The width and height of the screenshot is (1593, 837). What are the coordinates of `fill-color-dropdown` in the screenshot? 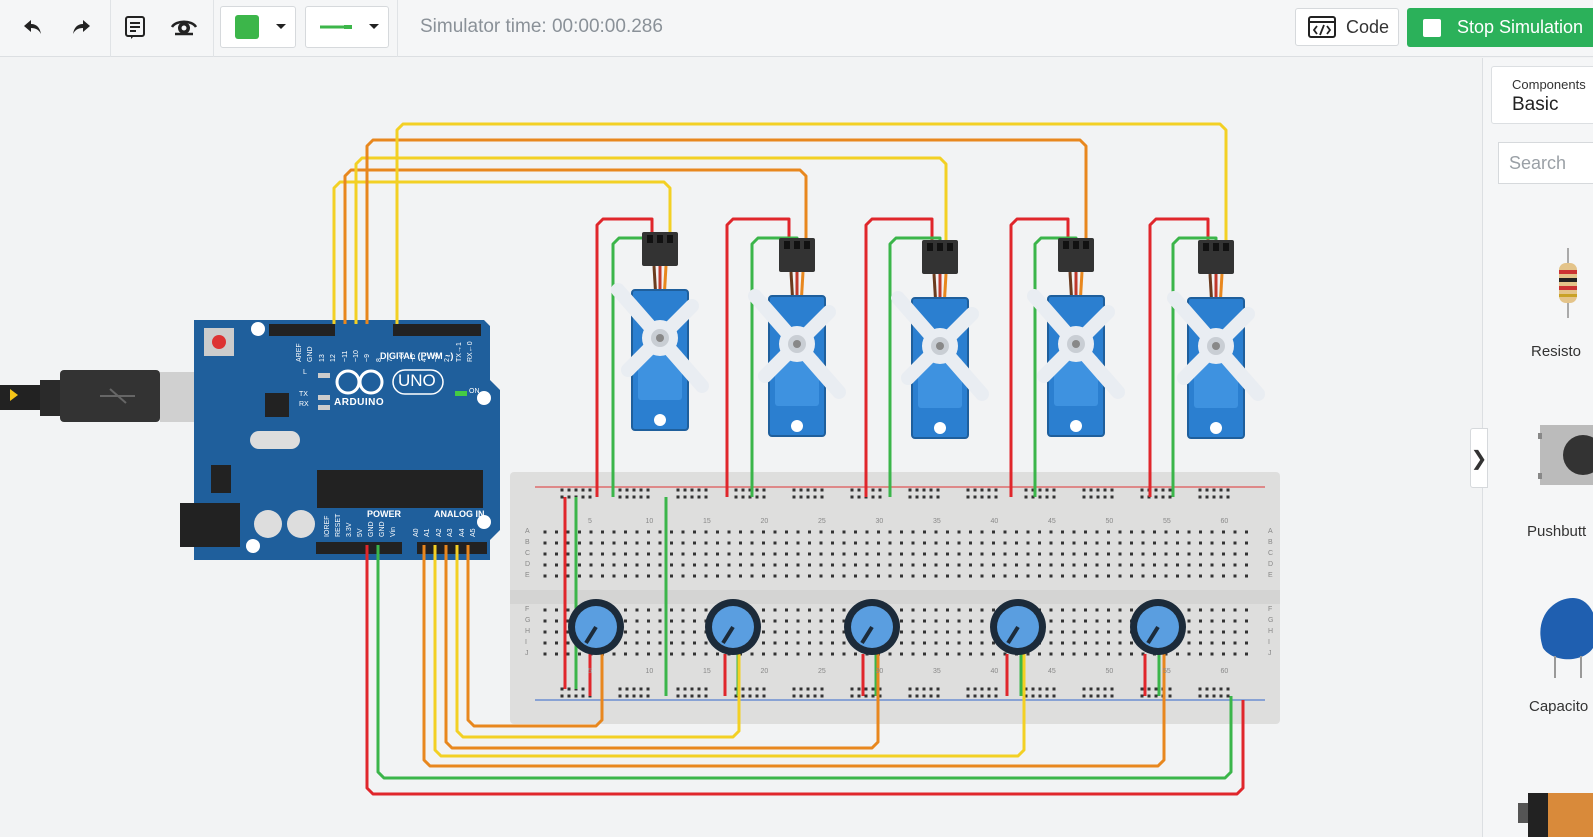 It's located at (258, 27).